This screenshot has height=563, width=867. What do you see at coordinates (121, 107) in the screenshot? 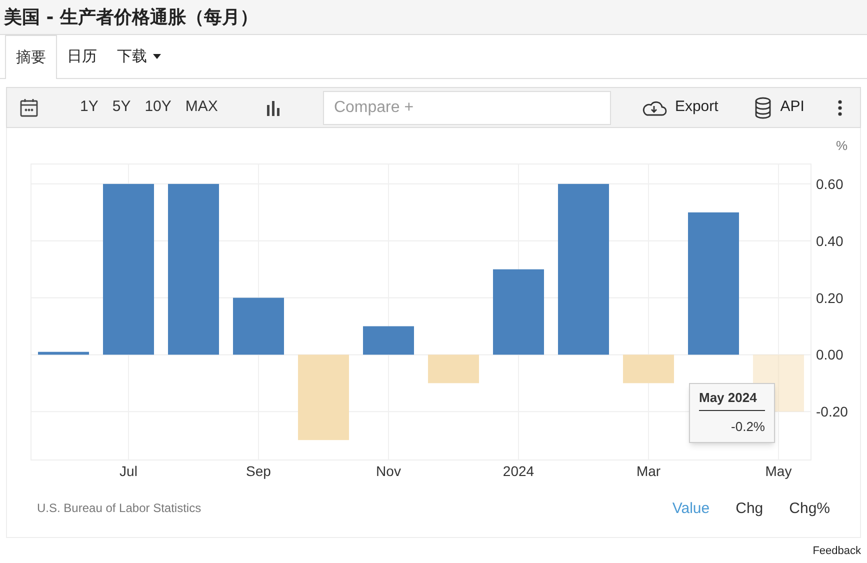
I see `range-button: 5Y` at bounding box center [121, 107].